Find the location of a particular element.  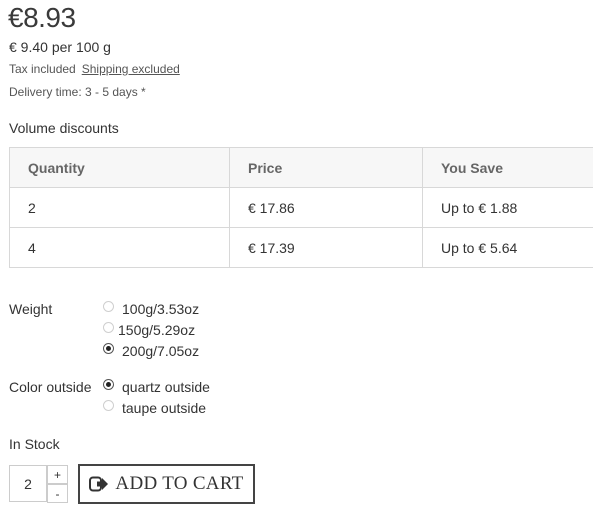

color-option-quartz: quartz outside is located at coordinates (166, 387).